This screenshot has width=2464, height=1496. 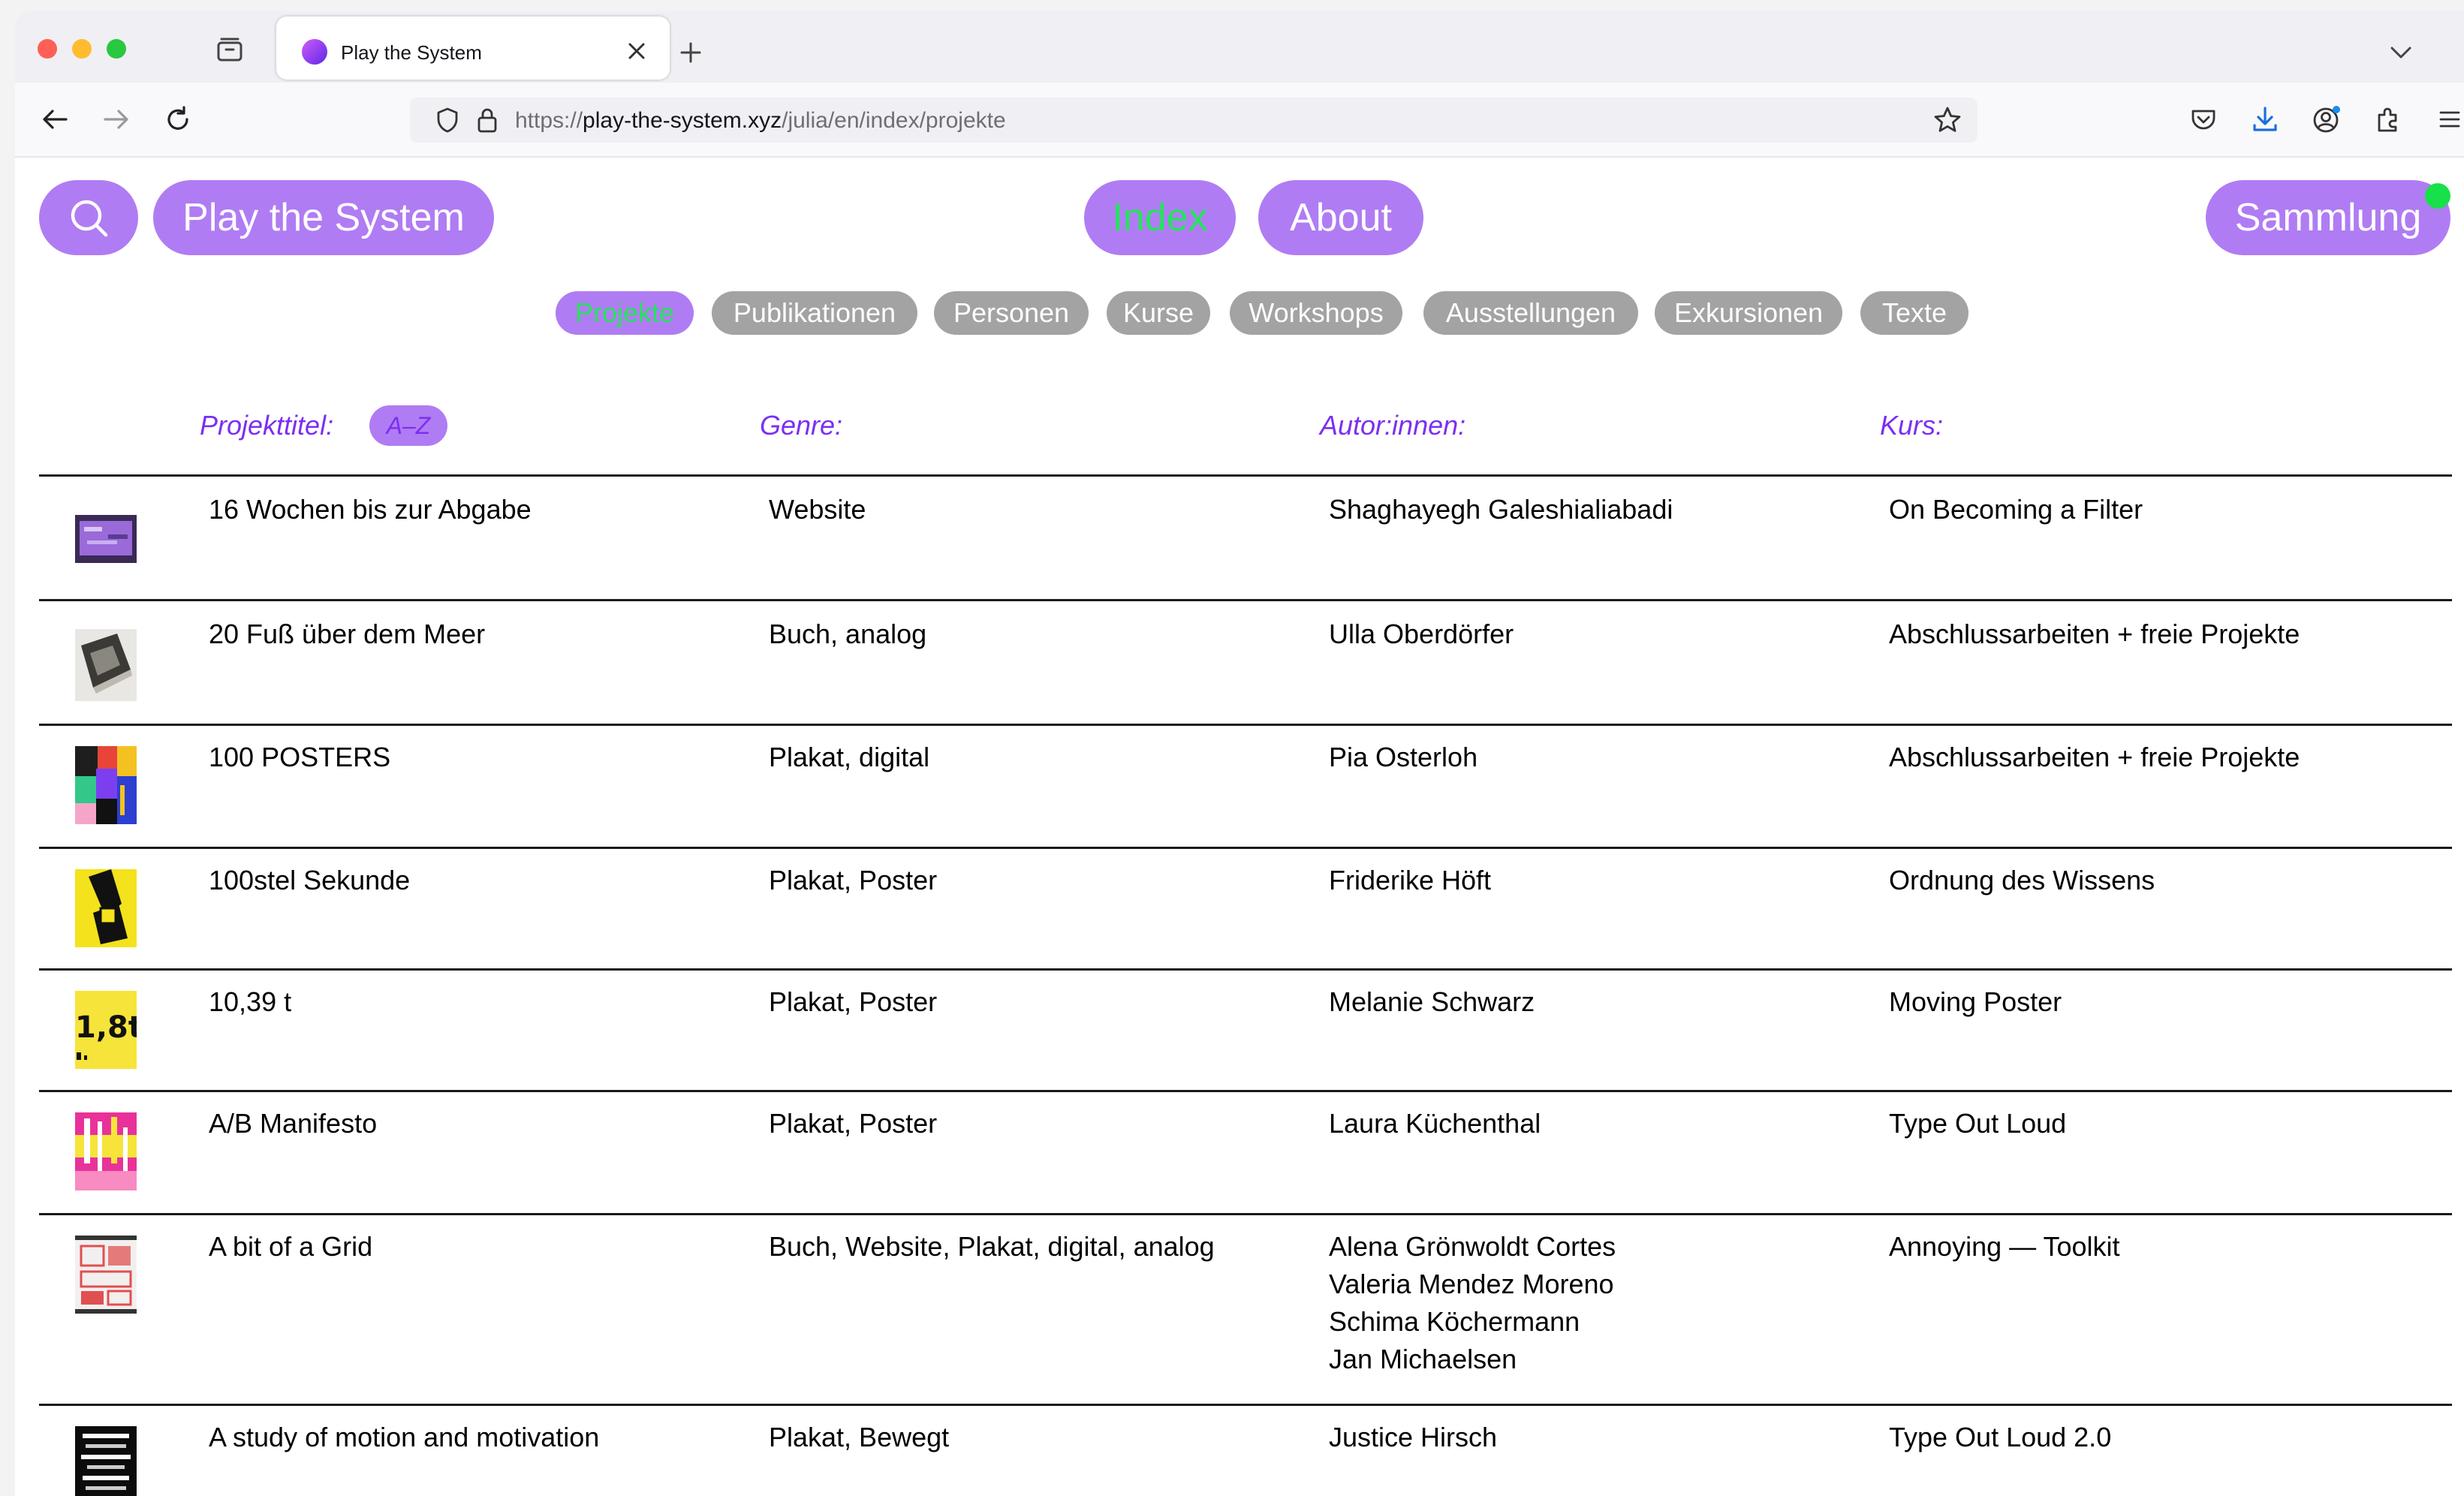 I want to click on category-projekte: Projekte, so click(x=625, y=313).